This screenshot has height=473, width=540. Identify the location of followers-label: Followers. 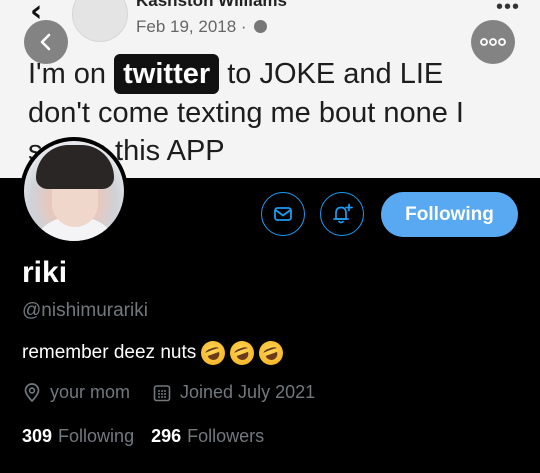
(226, 436).